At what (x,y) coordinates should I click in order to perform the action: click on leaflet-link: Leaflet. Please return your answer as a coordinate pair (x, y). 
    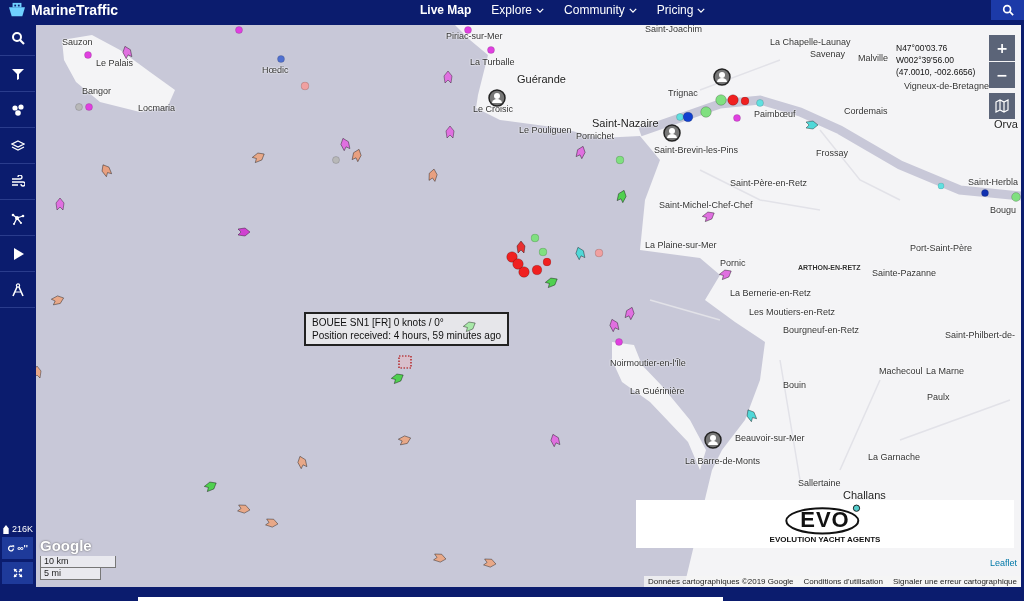
    Looking at the image, I should click on (1003, 563).